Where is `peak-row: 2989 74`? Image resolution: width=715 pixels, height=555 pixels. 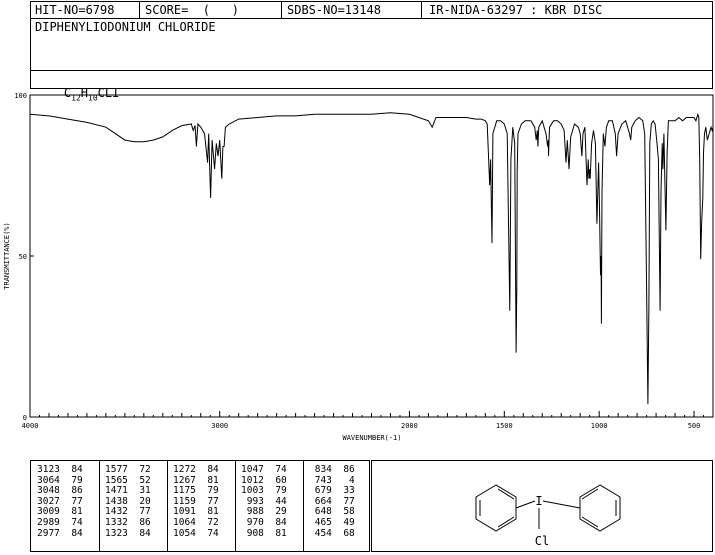
peak-row: 2989 74 is located at coordinates (60, 522).